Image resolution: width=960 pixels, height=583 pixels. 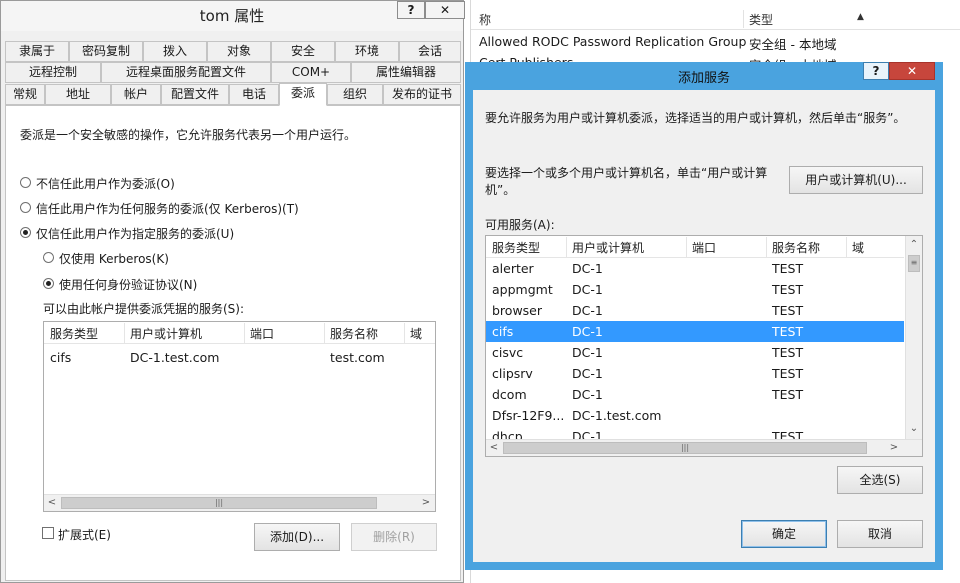 I want to click on radio-any-protocol, so click(x=48, y=283).